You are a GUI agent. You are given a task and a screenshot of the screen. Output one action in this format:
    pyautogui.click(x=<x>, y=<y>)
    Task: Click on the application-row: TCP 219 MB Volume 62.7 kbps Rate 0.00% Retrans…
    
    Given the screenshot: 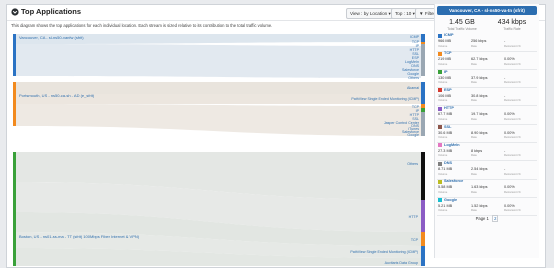 What is the action you would take?
    pyautogui.click(x=487, y=60)
    